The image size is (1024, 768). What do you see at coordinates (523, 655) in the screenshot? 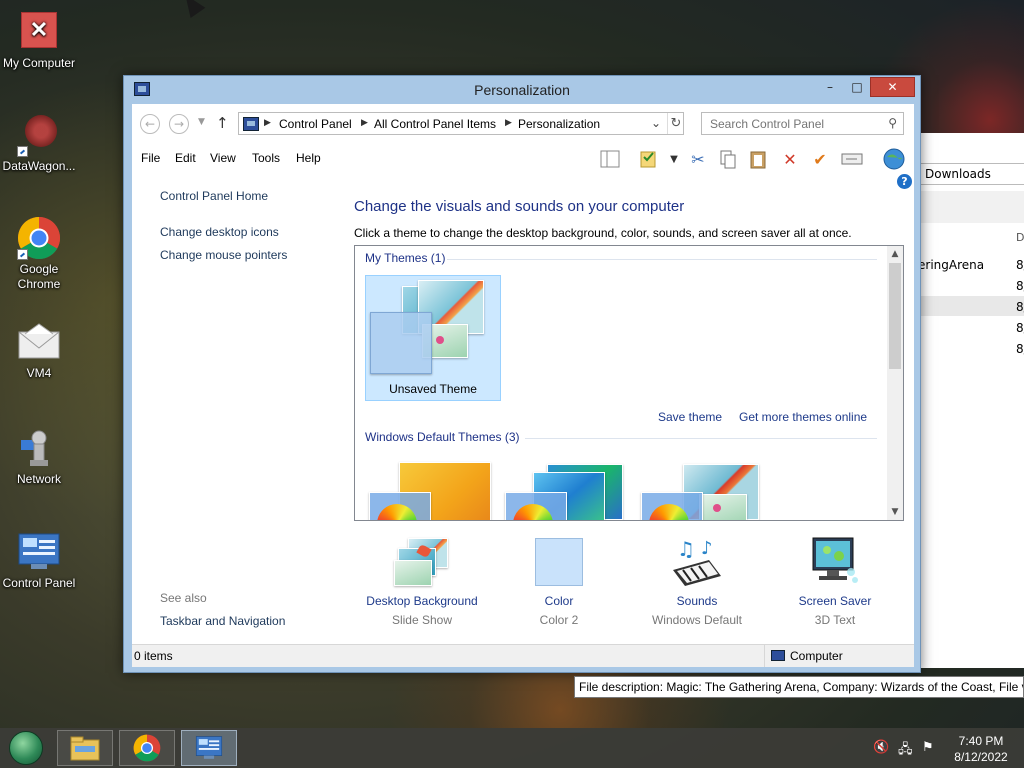
I see `status-bar: 0 items Computer` at bounding box center [523, 655].